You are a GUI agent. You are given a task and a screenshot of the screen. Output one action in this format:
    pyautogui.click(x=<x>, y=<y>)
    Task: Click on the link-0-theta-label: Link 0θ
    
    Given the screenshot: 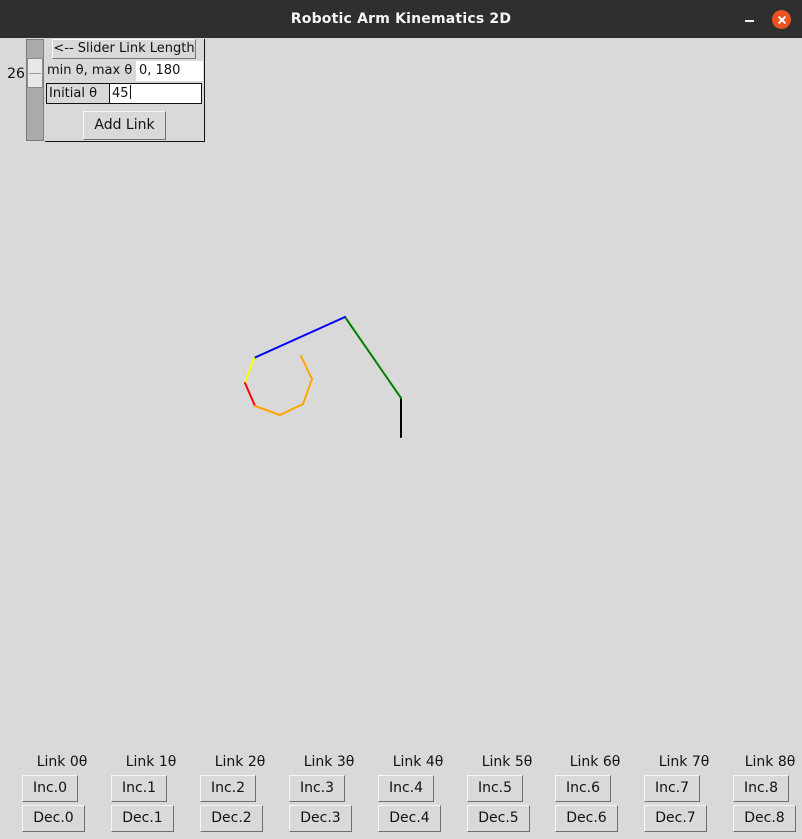 What is the action you would take?
    pyautogui.click(x=62, y=762)
    